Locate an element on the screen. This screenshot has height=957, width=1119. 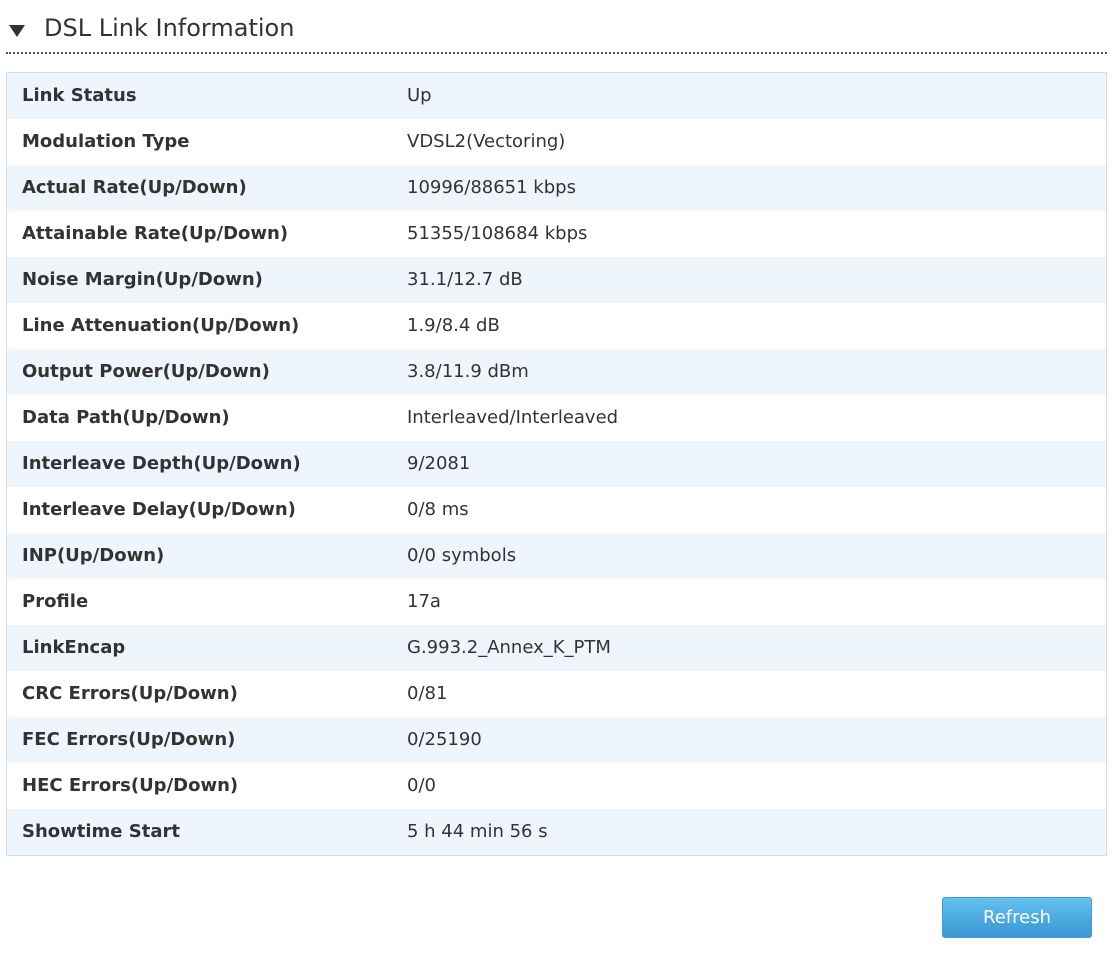
row-value: 31.1/12.7 dB is located at coordinates (757, 280).